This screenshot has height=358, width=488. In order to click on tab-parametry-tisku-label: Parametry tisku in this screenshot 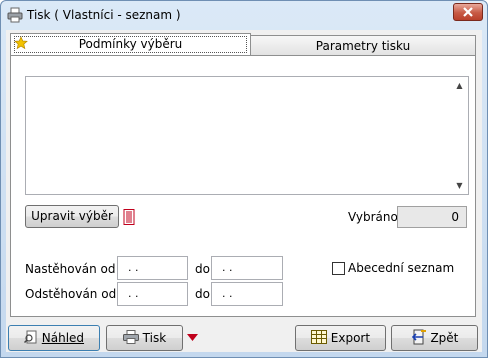, I will do `click(363, 46)`.